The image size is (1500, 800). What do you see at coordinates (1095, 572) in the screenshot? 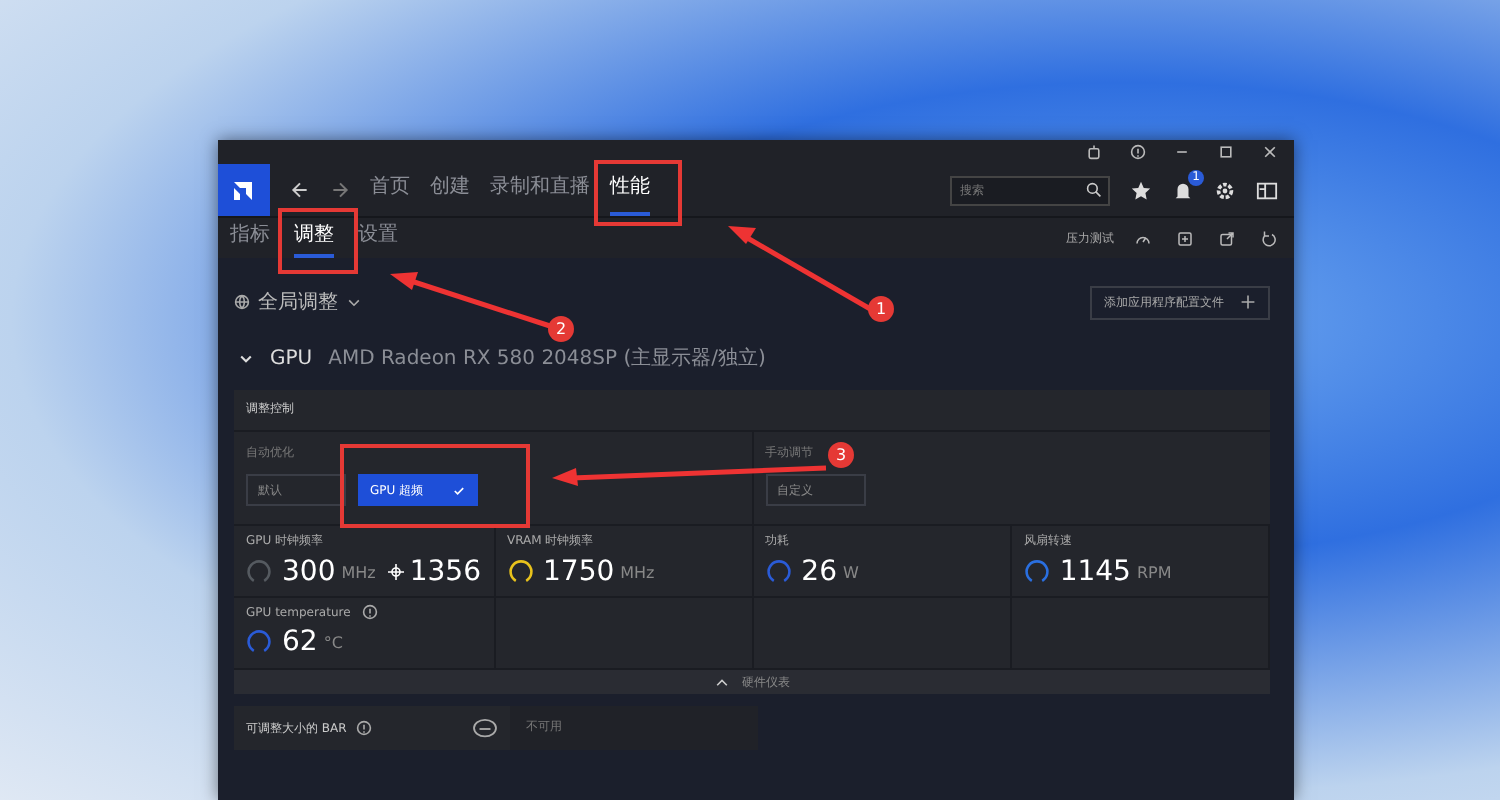
I see `metric-value: 1145` at bounding box center [1095, 572].